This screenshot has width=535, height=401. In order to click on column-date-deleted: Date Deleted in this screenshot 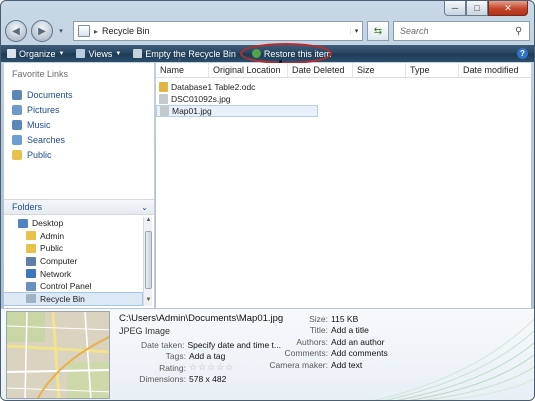, I will do `click(320, 70)`.